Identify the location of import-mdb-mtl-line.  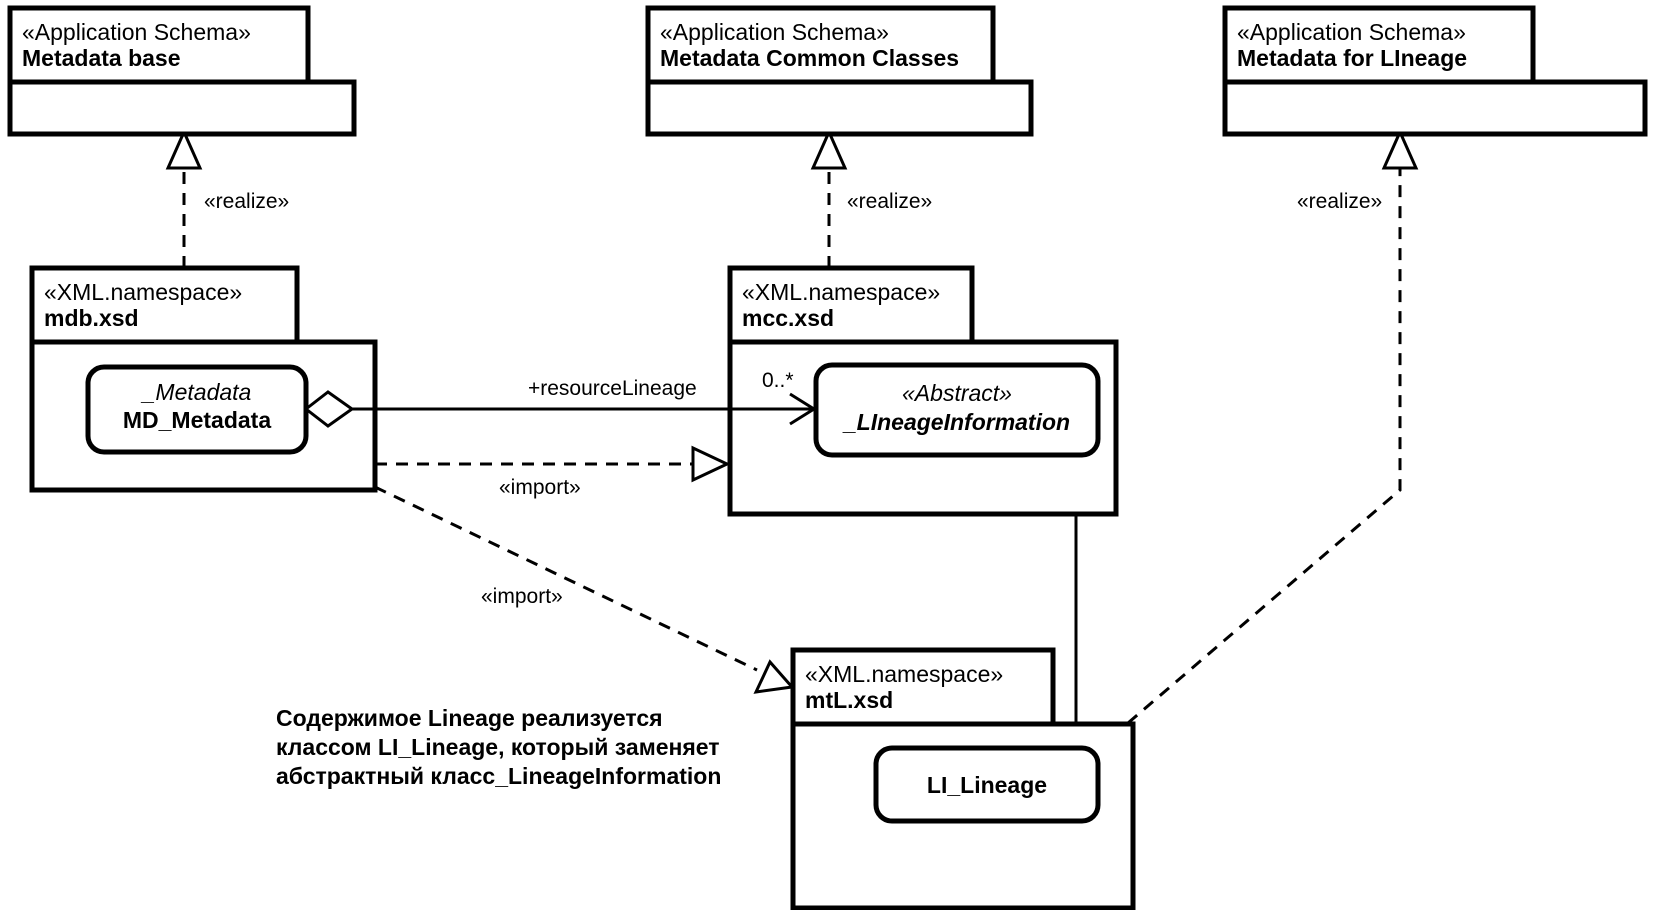
(566, 578).